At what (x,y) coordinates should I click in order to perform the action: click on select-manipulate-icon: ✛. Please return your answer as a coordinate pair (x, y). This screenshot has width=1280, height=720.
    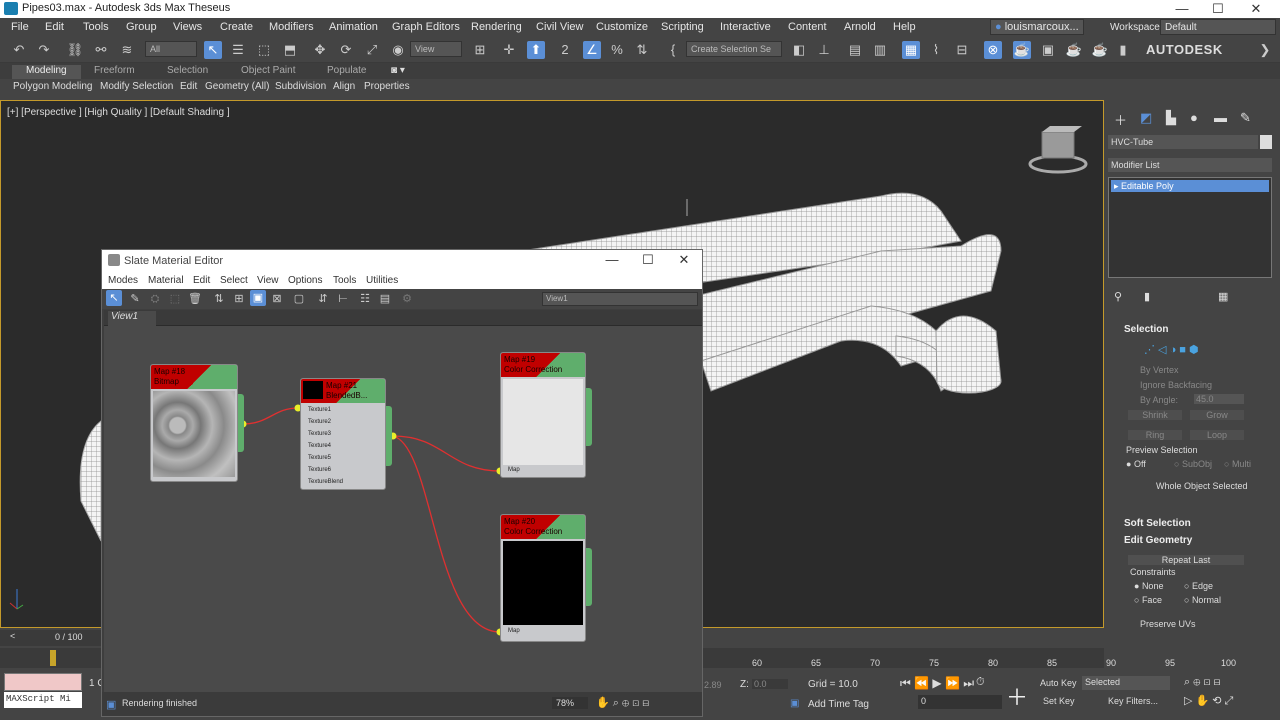
    Looking at the image, I should click on (509, 50).